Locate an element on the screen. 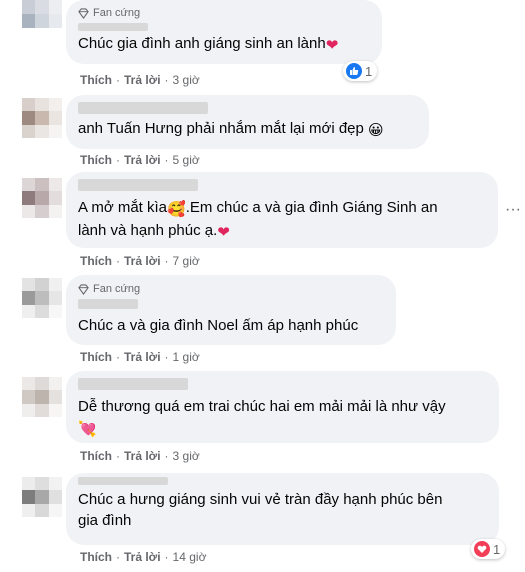 Image resolution: width=525 pixels, height=572 pixels. more-options-icon: ··· is located at coordinates (513, 210).